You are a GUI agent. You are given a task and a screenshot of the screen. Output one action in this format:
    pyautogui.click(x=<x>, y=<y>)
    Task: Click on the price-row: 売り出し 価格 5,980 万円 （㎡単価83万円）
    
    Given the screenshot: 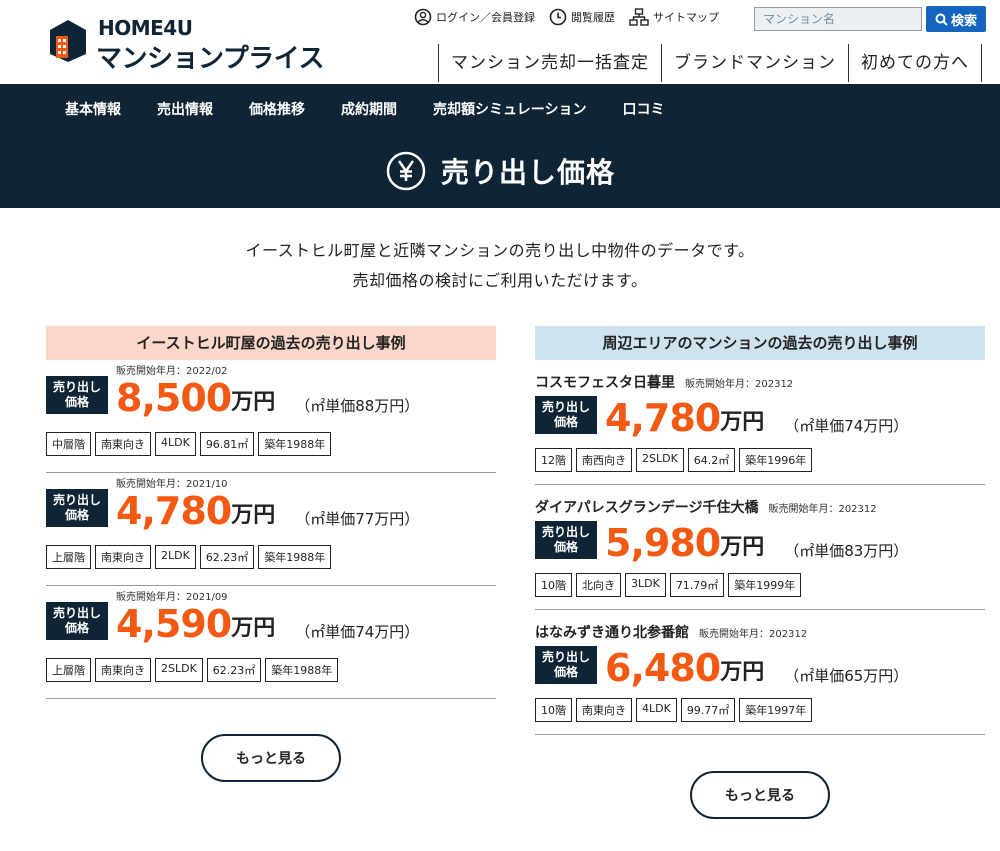 What is the action you would take?
    pyautogui.click(x=721, y=543)
    